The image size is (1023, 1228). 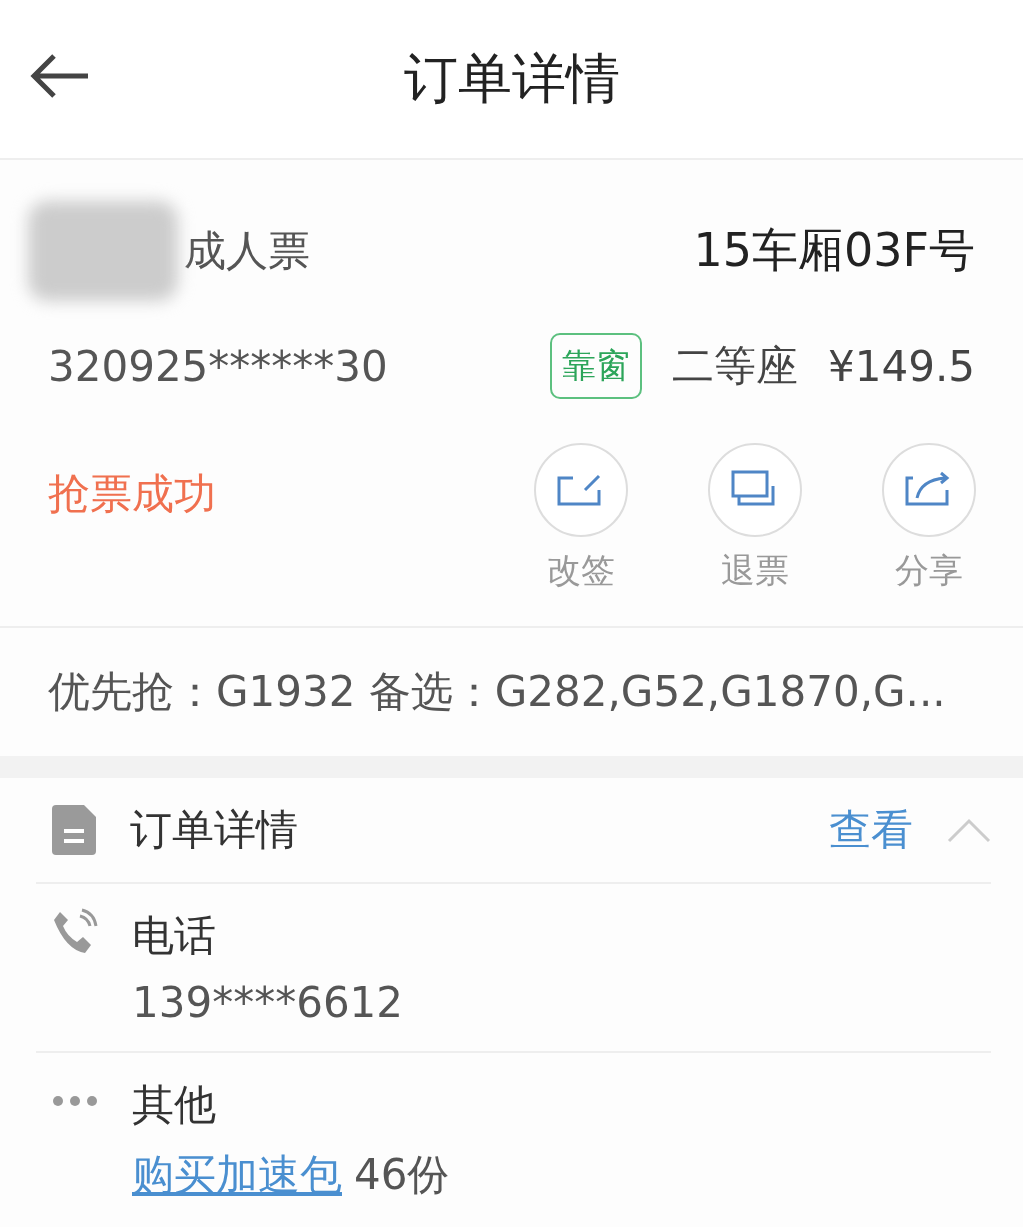 I want to click on back-arrow-icon, so click(x=60, y=76).